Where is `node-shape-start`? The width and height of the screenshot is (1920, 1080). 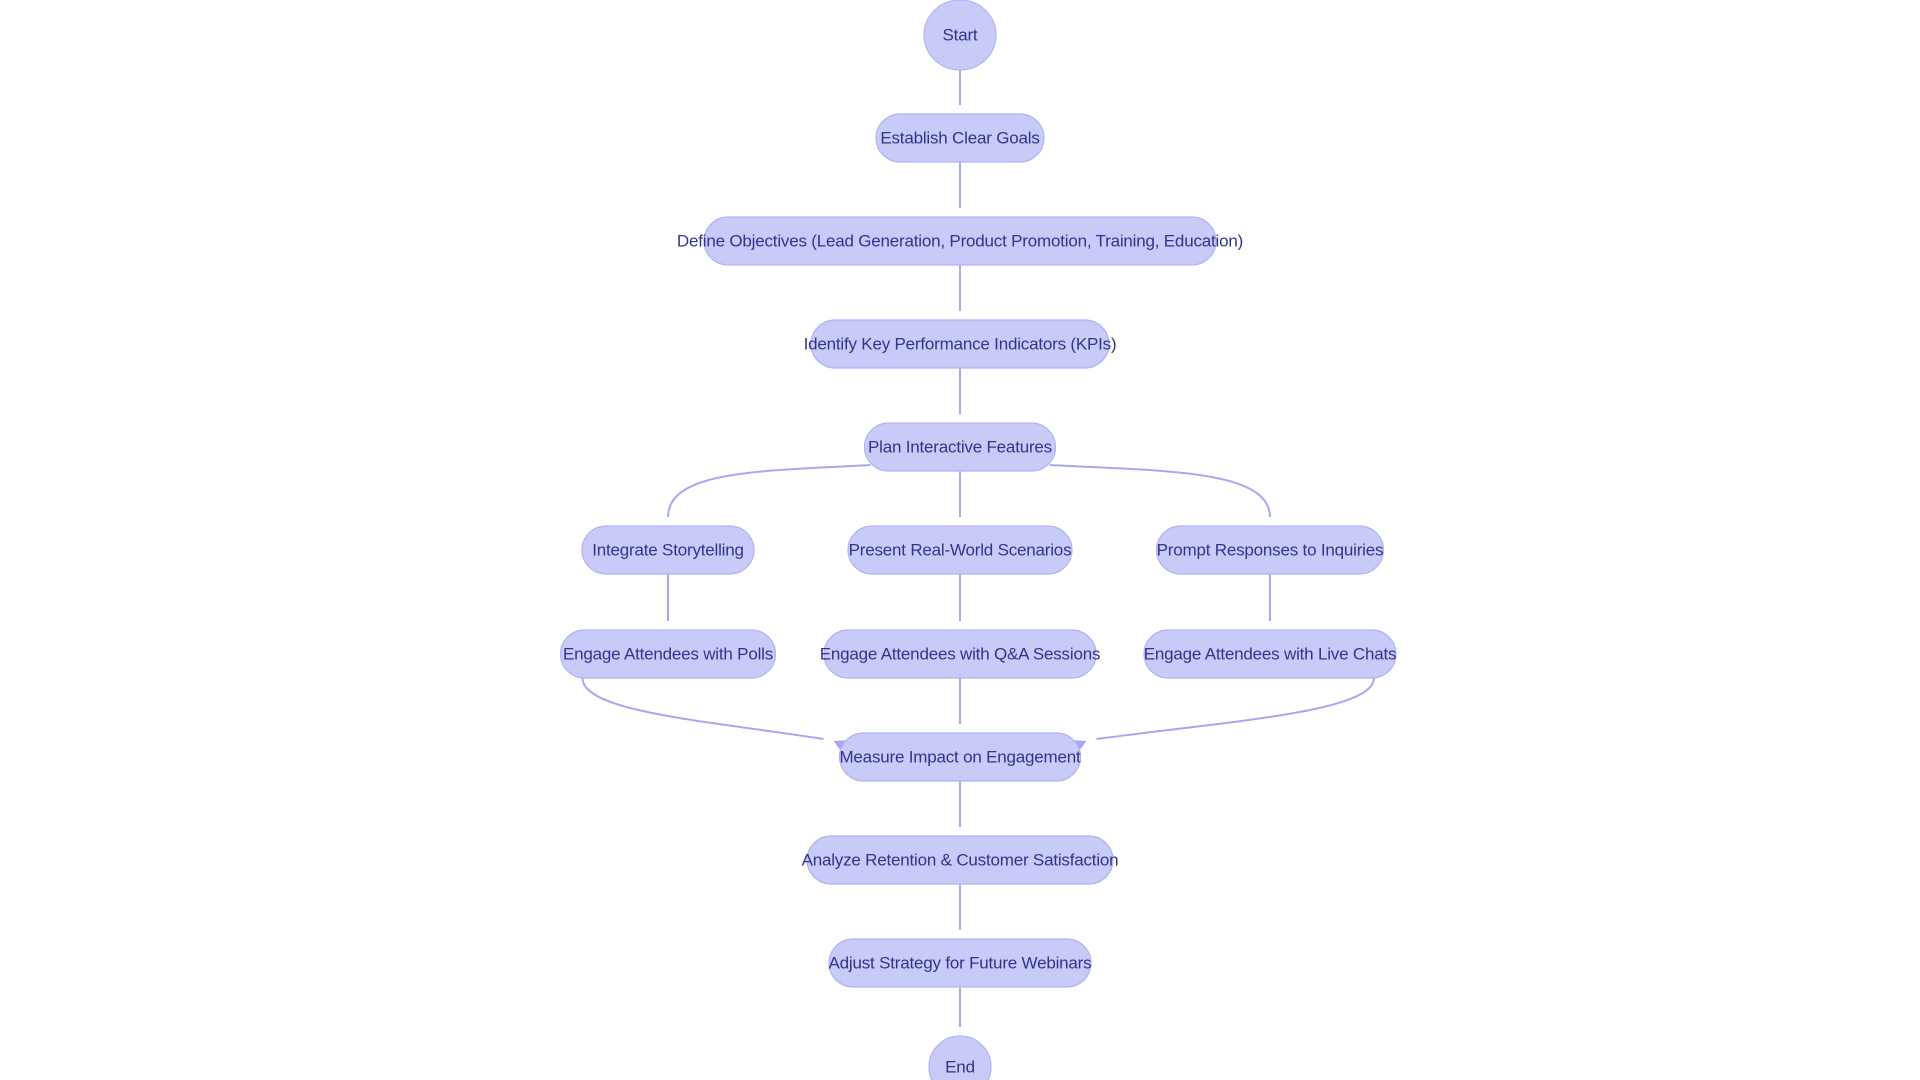 node-shape-start is located at coordinates (960, 35).